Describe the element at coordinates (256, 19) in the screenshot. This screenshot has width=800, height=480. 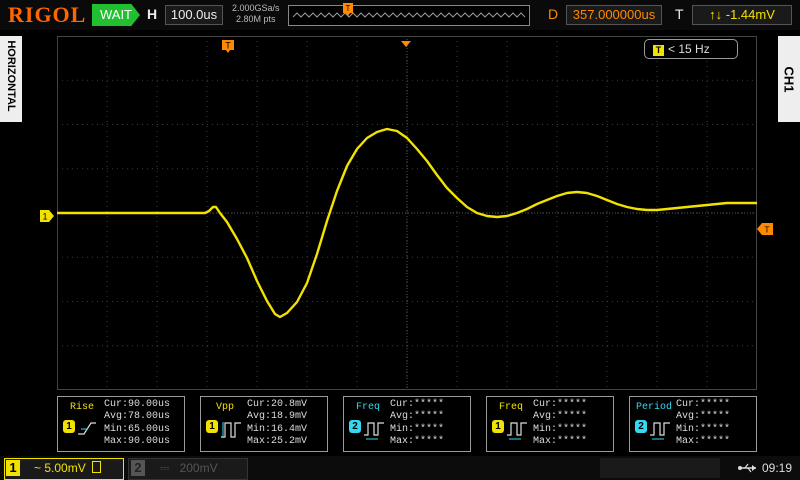
I see `memory-depth: 2.80M pts` at that location.